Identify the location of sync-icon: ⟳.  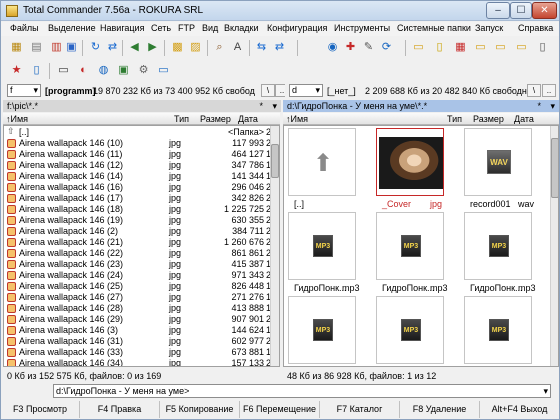
(386, 47).